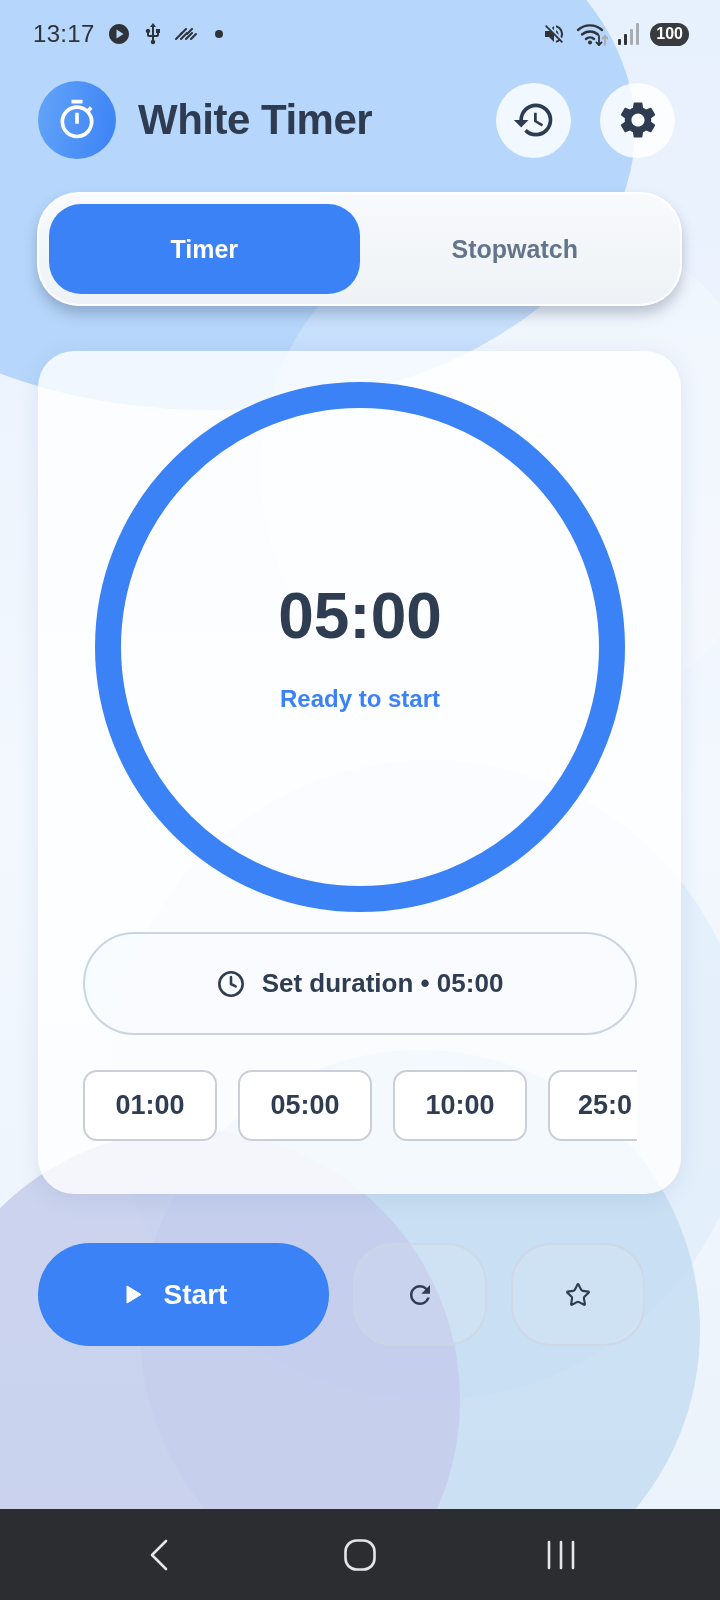  Describe the element at coordinates (64, 34) in the screenshot. I see `status-time: 13:17` at that location.